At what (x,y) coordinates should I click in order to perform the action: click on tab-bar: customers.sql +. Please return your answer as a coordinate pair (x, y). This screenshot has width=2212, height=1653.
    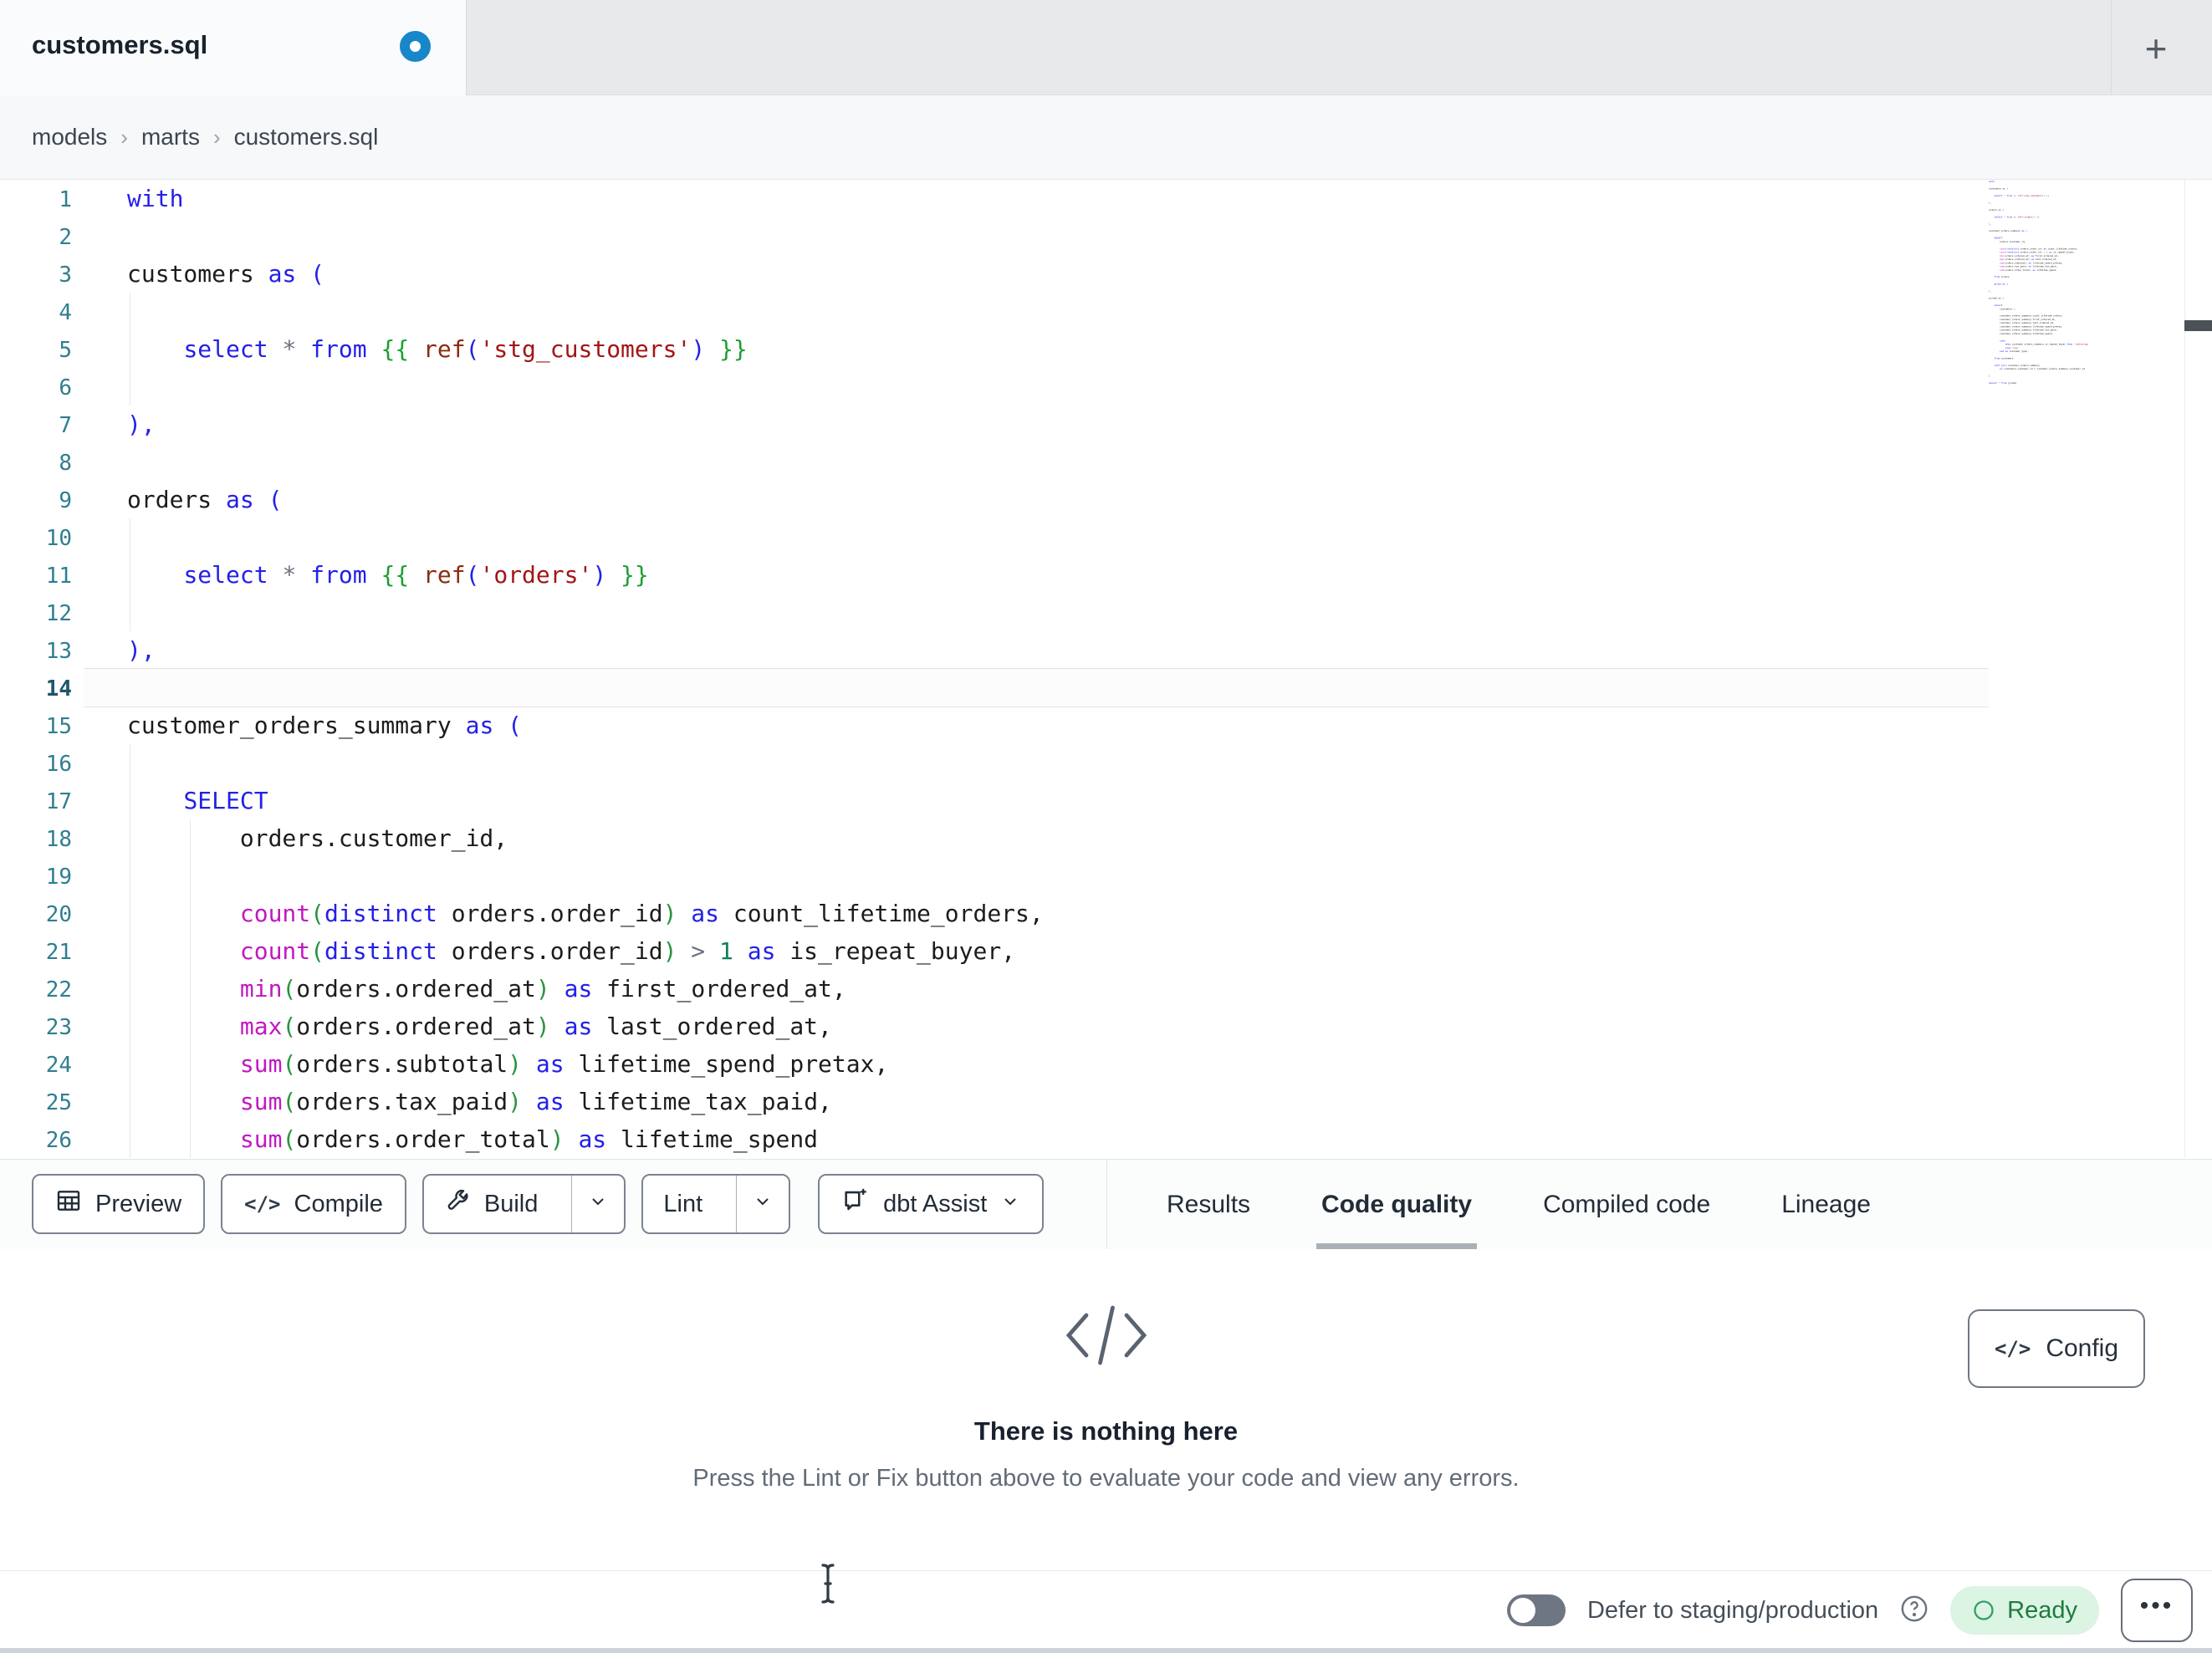
    Looking at the image, I should click on (1106, 47).